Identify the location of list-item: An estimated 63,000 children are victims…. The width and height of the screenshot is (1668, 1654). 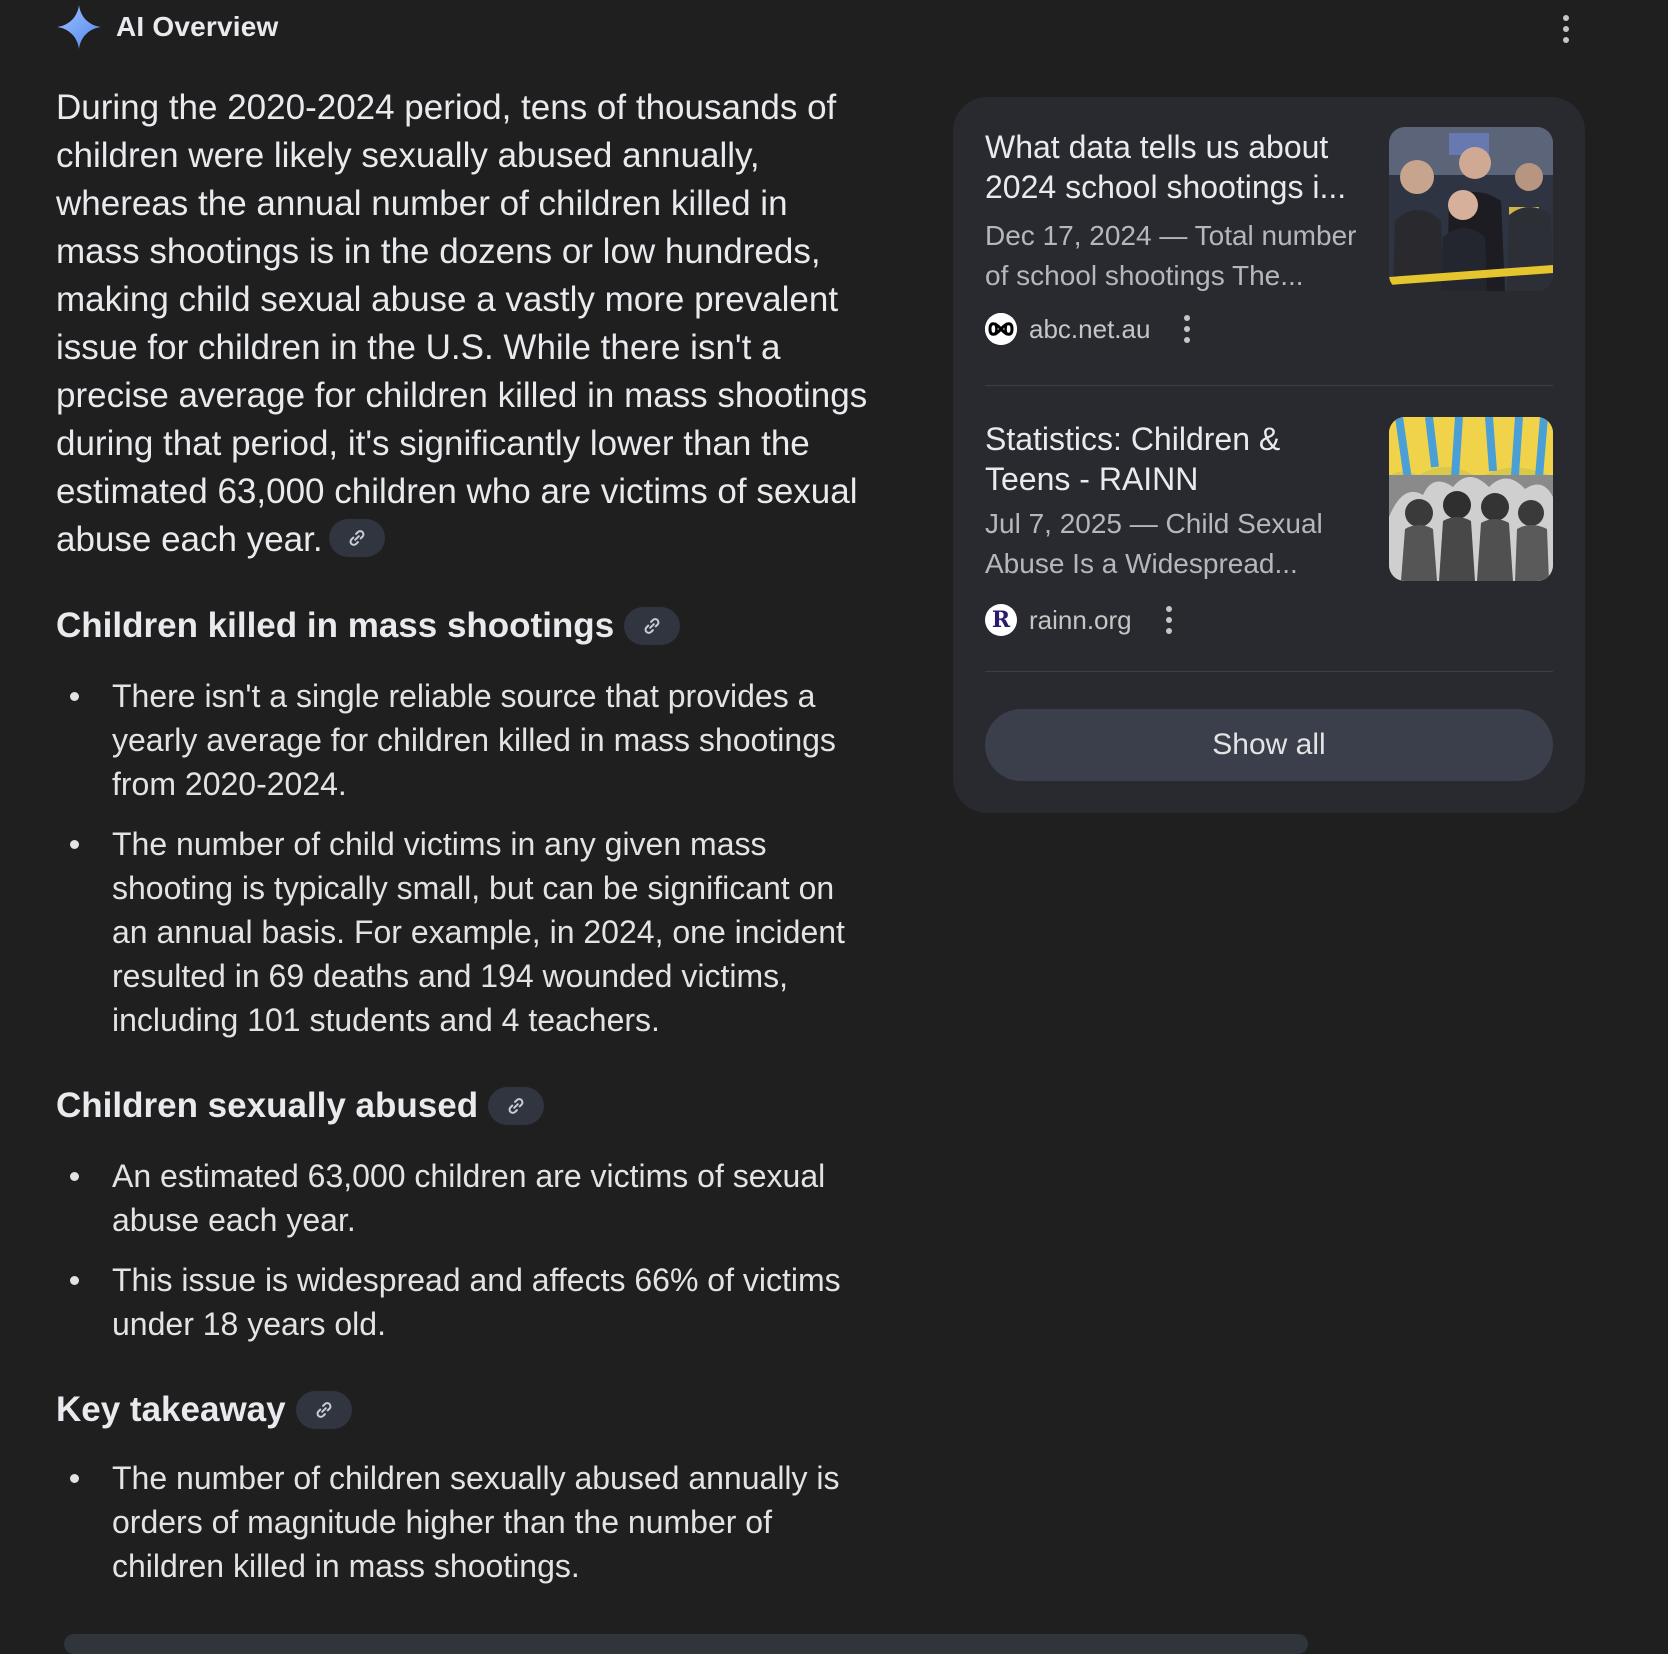
(466, 1198).